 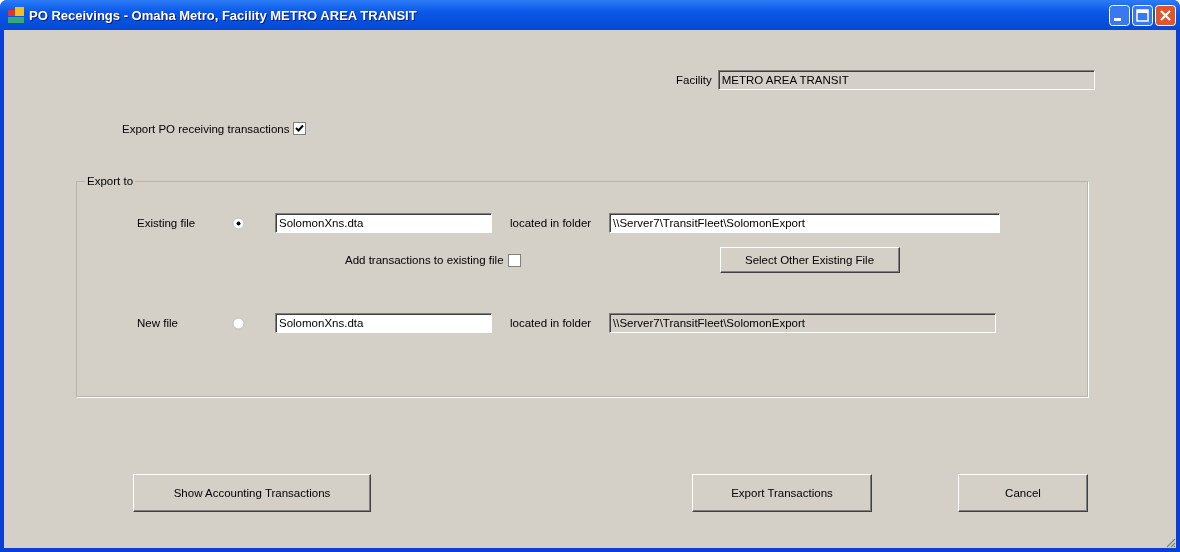 I want to click on app-icon, so click(x=16, y=15).